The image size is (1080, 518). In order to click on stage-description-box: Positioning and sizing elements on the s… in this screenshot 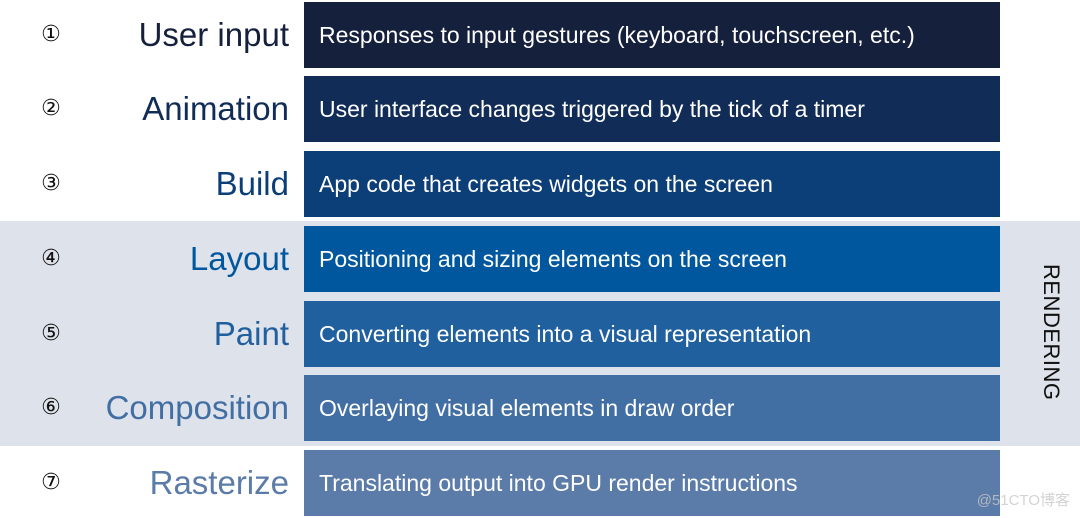, I will do `click(652, 259)`.